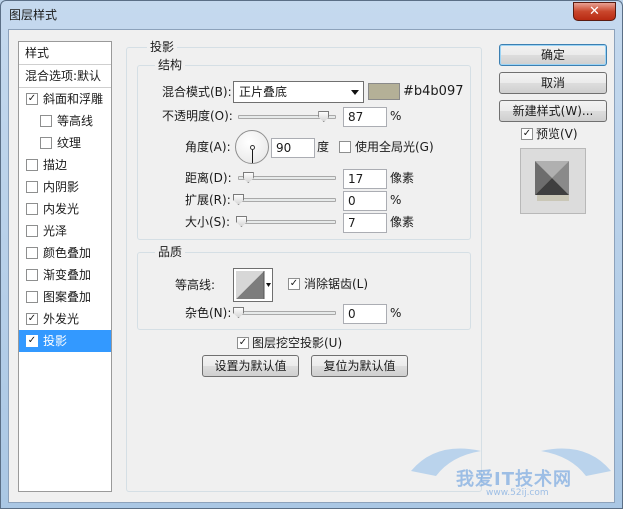  I want to click on ok-button: 确定, so click(553, 55).